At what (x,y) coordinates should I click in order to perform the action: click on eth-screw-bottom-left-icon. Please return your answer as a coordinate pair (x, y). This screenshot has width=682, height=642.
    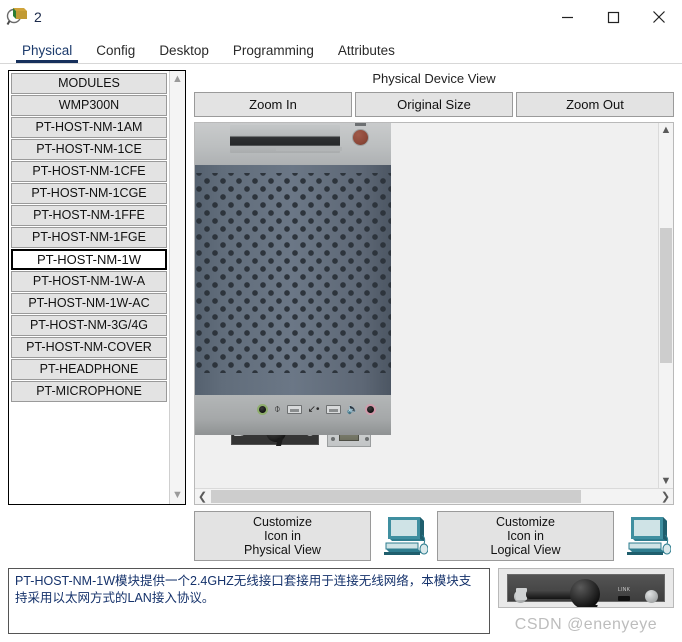
    Looking at the image, I should click on (333, 439).